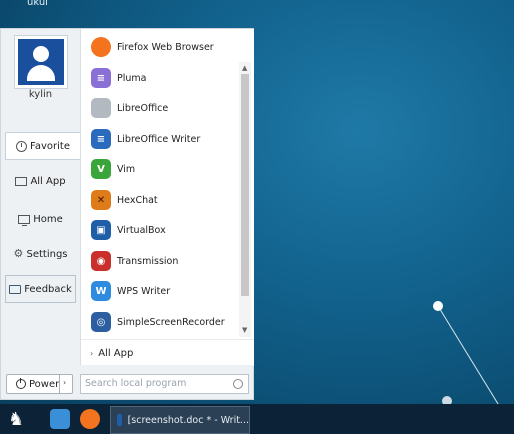 The image size is (514, 434). Describe the element at coordinates (24, 220) in the screenshot. I see `monitor-icon` at that location.